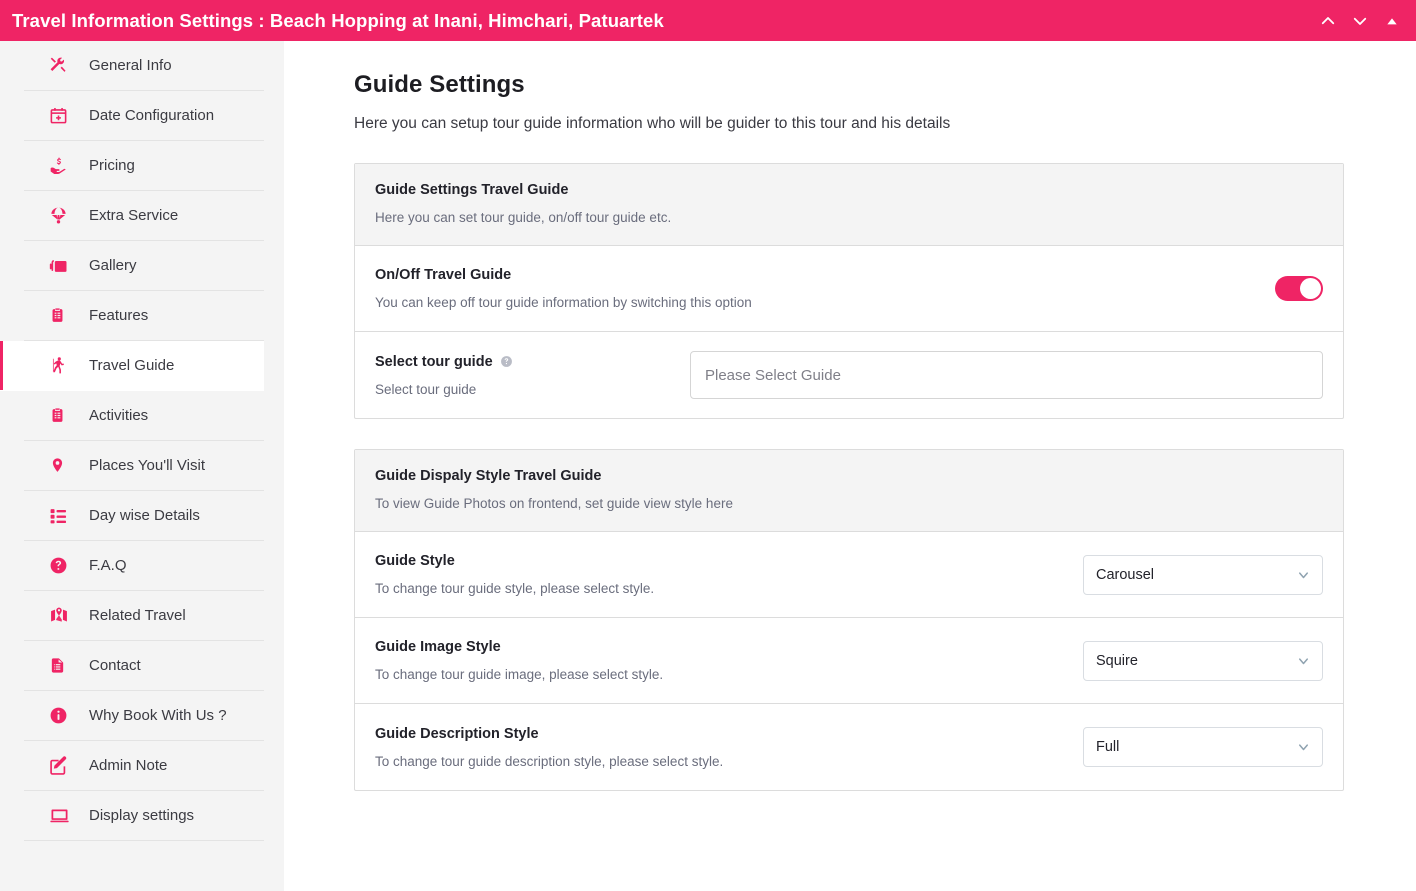  What do you see at coordinates (144, 566) in the screenshot?
I see `sidebar-item-faq: F.A.Q` at bounding box center [144, 566].